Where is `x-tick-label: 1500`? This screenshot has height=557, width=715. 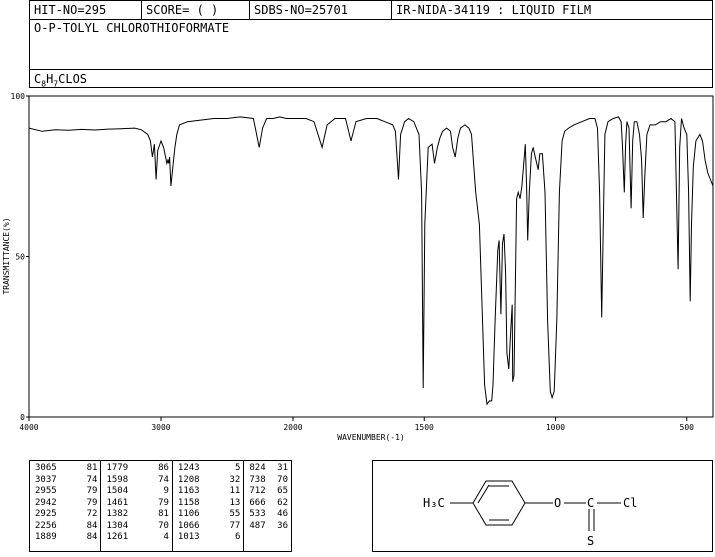
x-tick-label: 1500 is located at coordinates (424, 427).